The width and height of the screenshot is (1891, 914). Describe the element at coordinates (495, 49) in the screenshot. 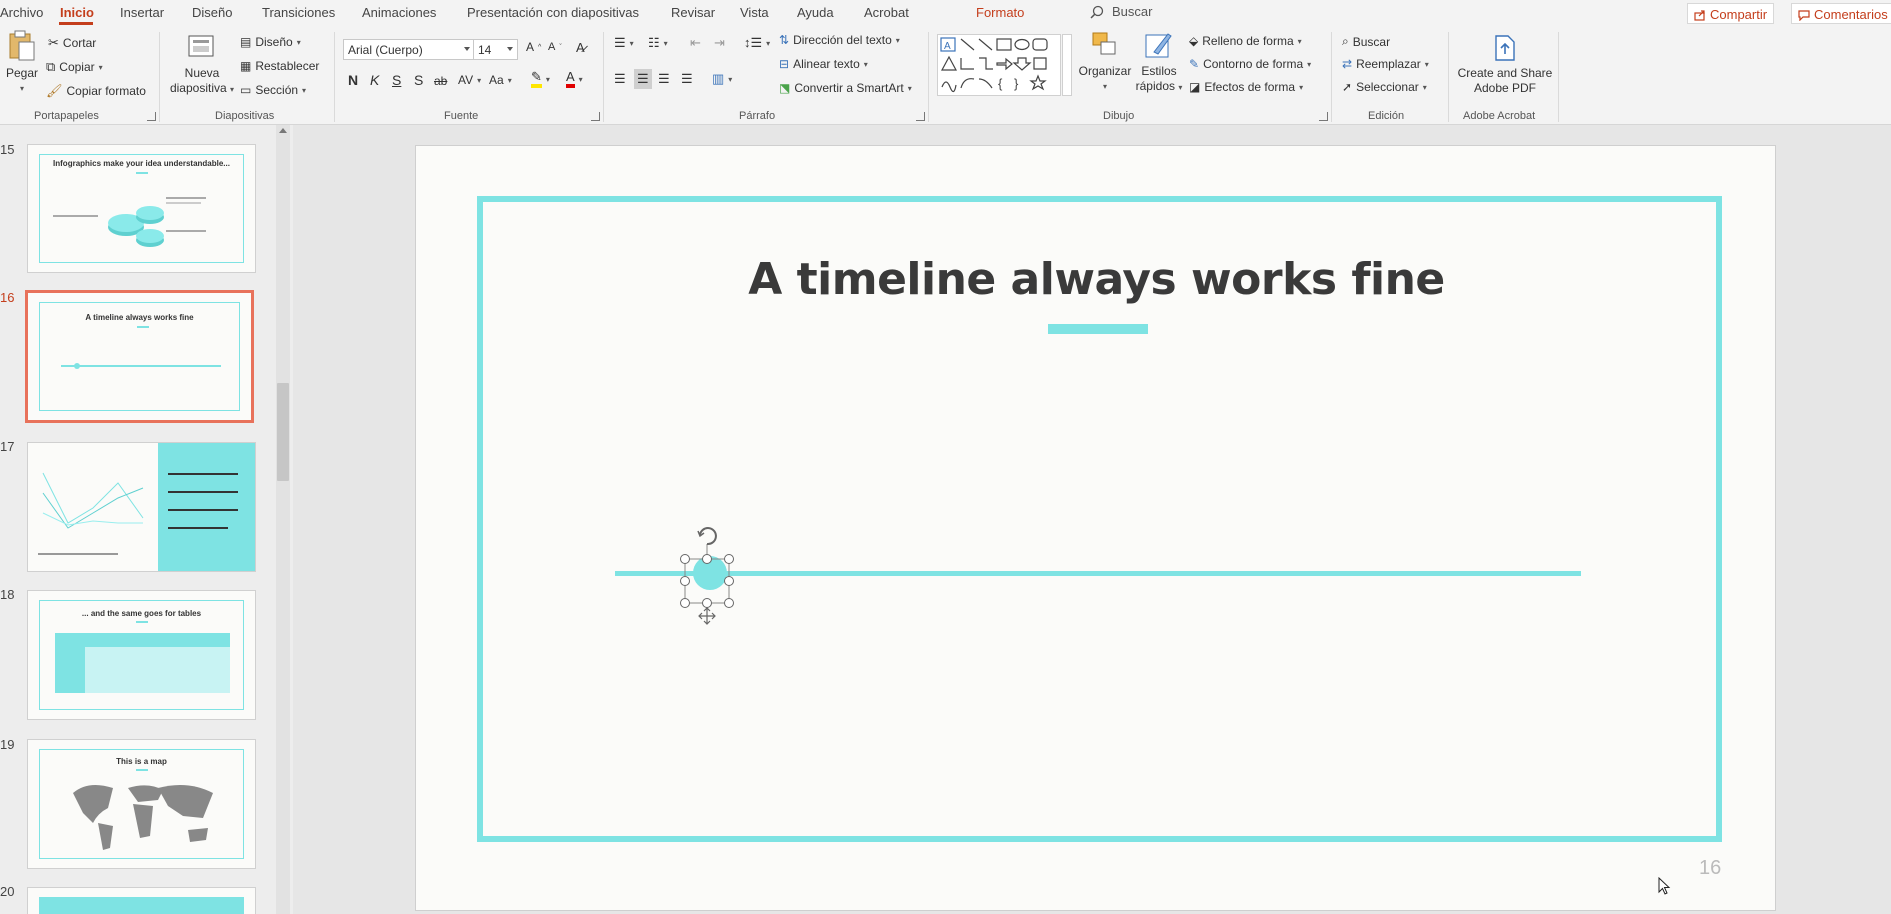

I see `font-size-combo: 14` at that location.